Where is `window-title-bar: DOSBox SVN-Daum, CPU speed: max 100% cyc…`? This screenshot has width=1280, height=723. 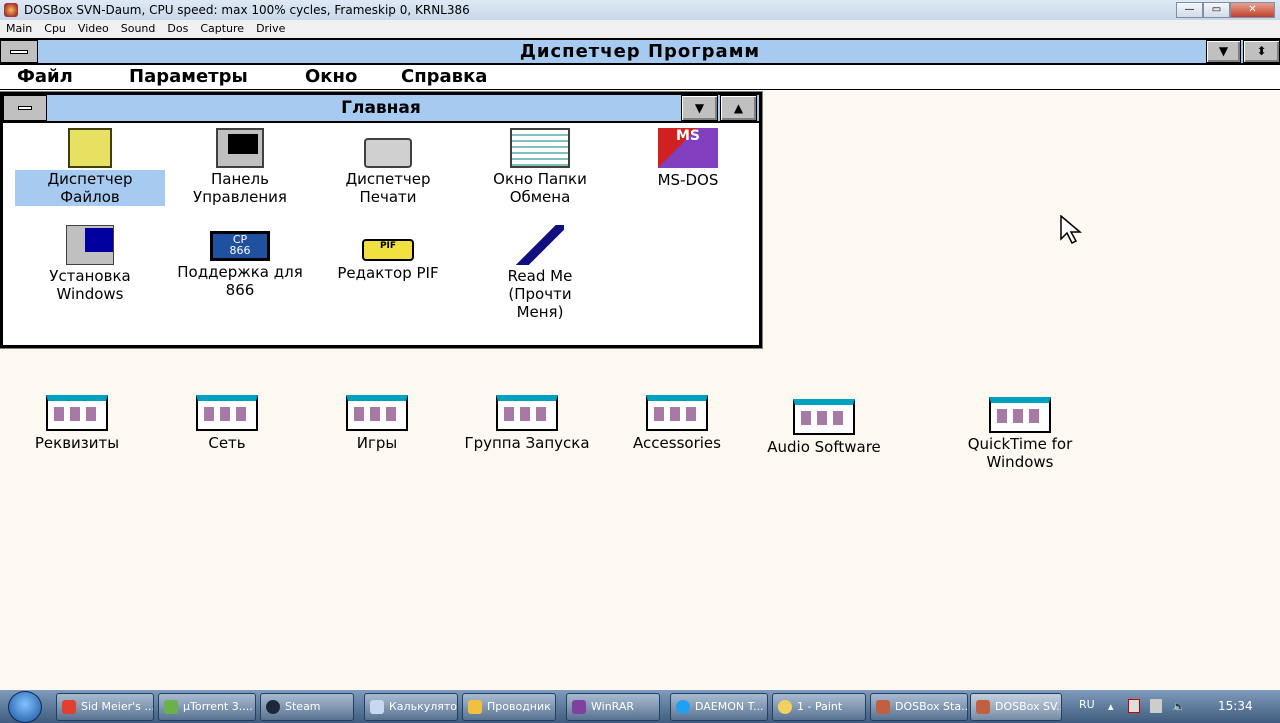
window-title-bar: DOSBox SVN-Daum, CPU speed: max 100% cyc… is located at coordinates (640, 10).